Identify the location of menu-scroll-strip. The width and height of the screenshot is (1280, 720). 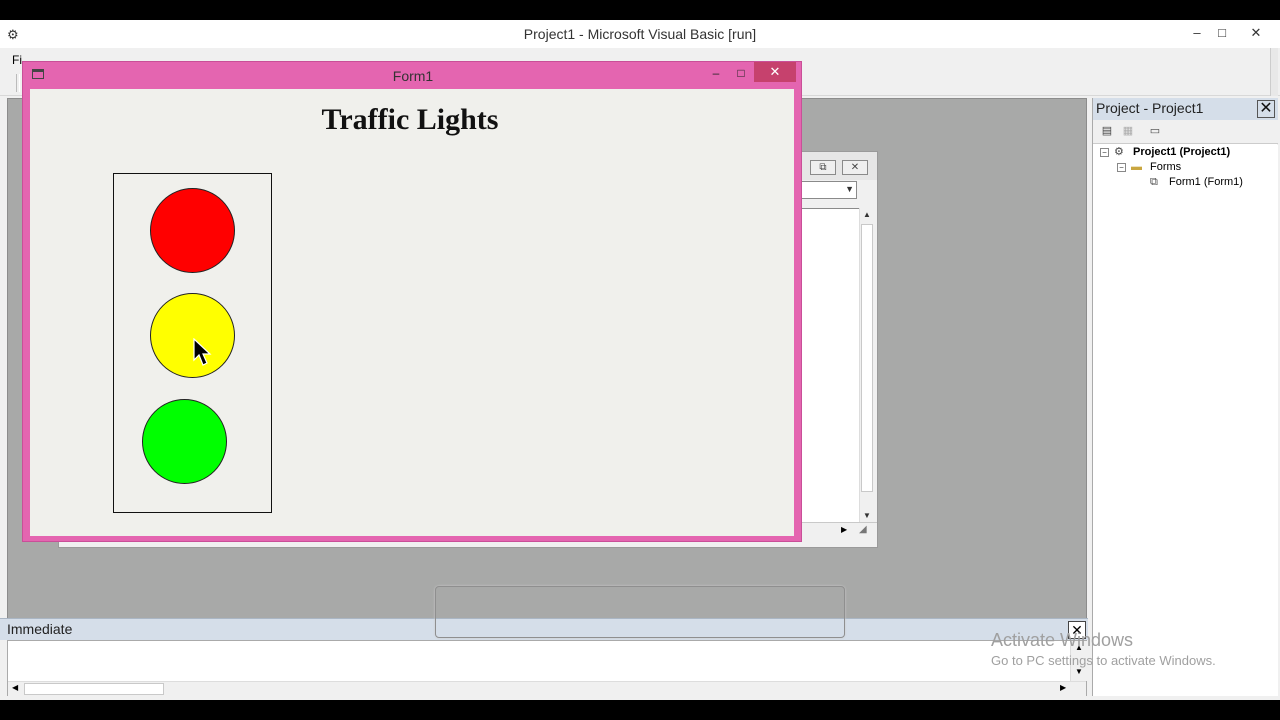
(1274, 72).